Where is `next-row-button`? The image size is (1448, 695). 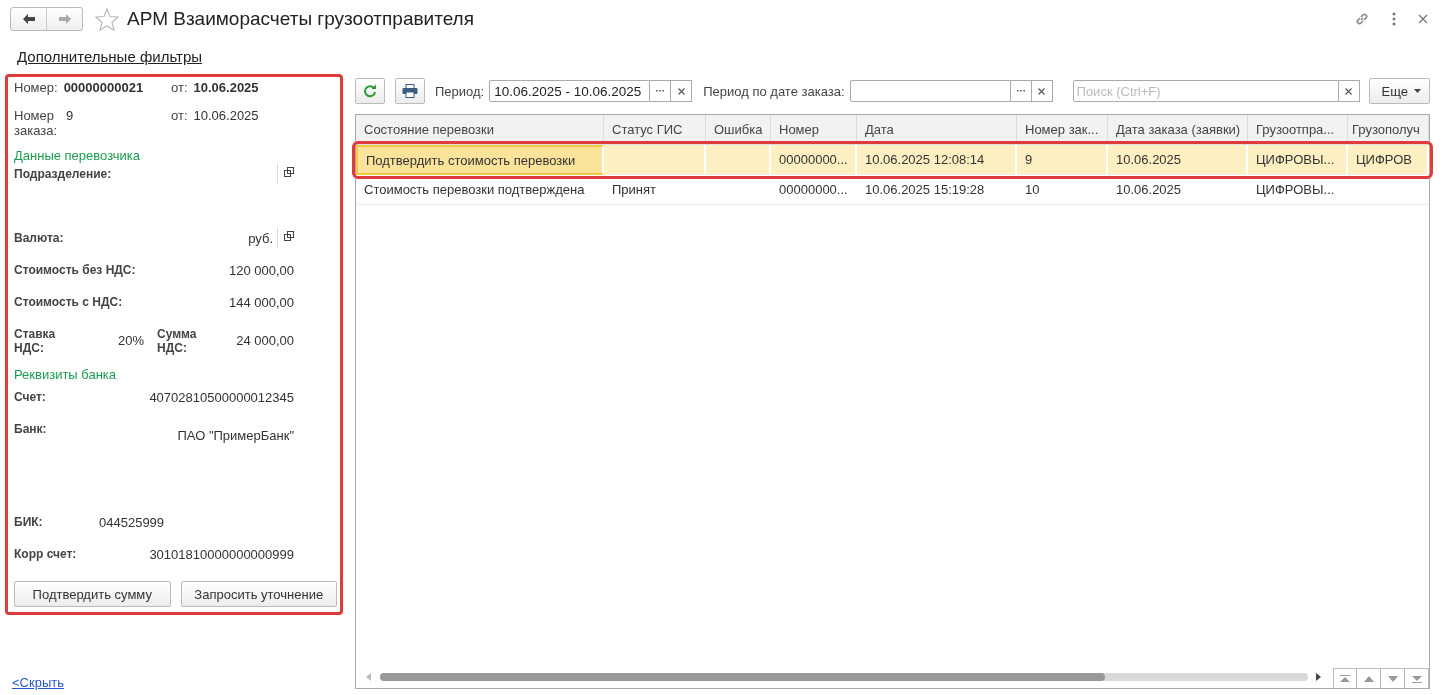 next-row-button is located at coordinates (1393, 678).